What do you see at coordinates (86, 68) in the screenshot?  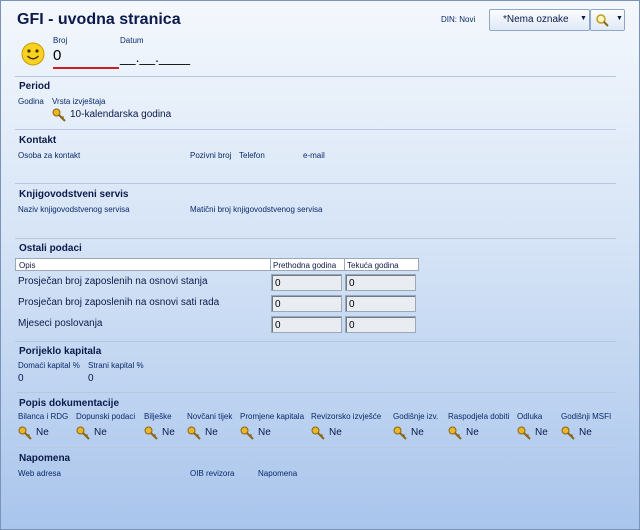 I see `broj-underline` at bounding box center [86, 68].